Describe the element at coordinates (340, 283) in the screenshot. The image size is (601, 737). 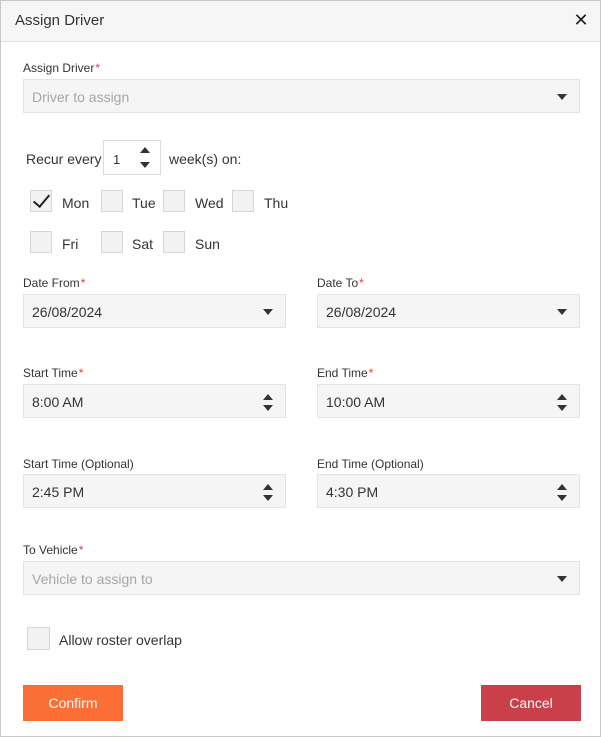
I see `date-to-label: Date To*` at that location.